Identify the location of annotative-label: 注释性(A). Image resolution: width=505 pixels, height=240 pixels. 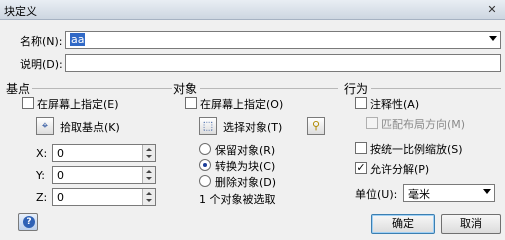
(395, 104).